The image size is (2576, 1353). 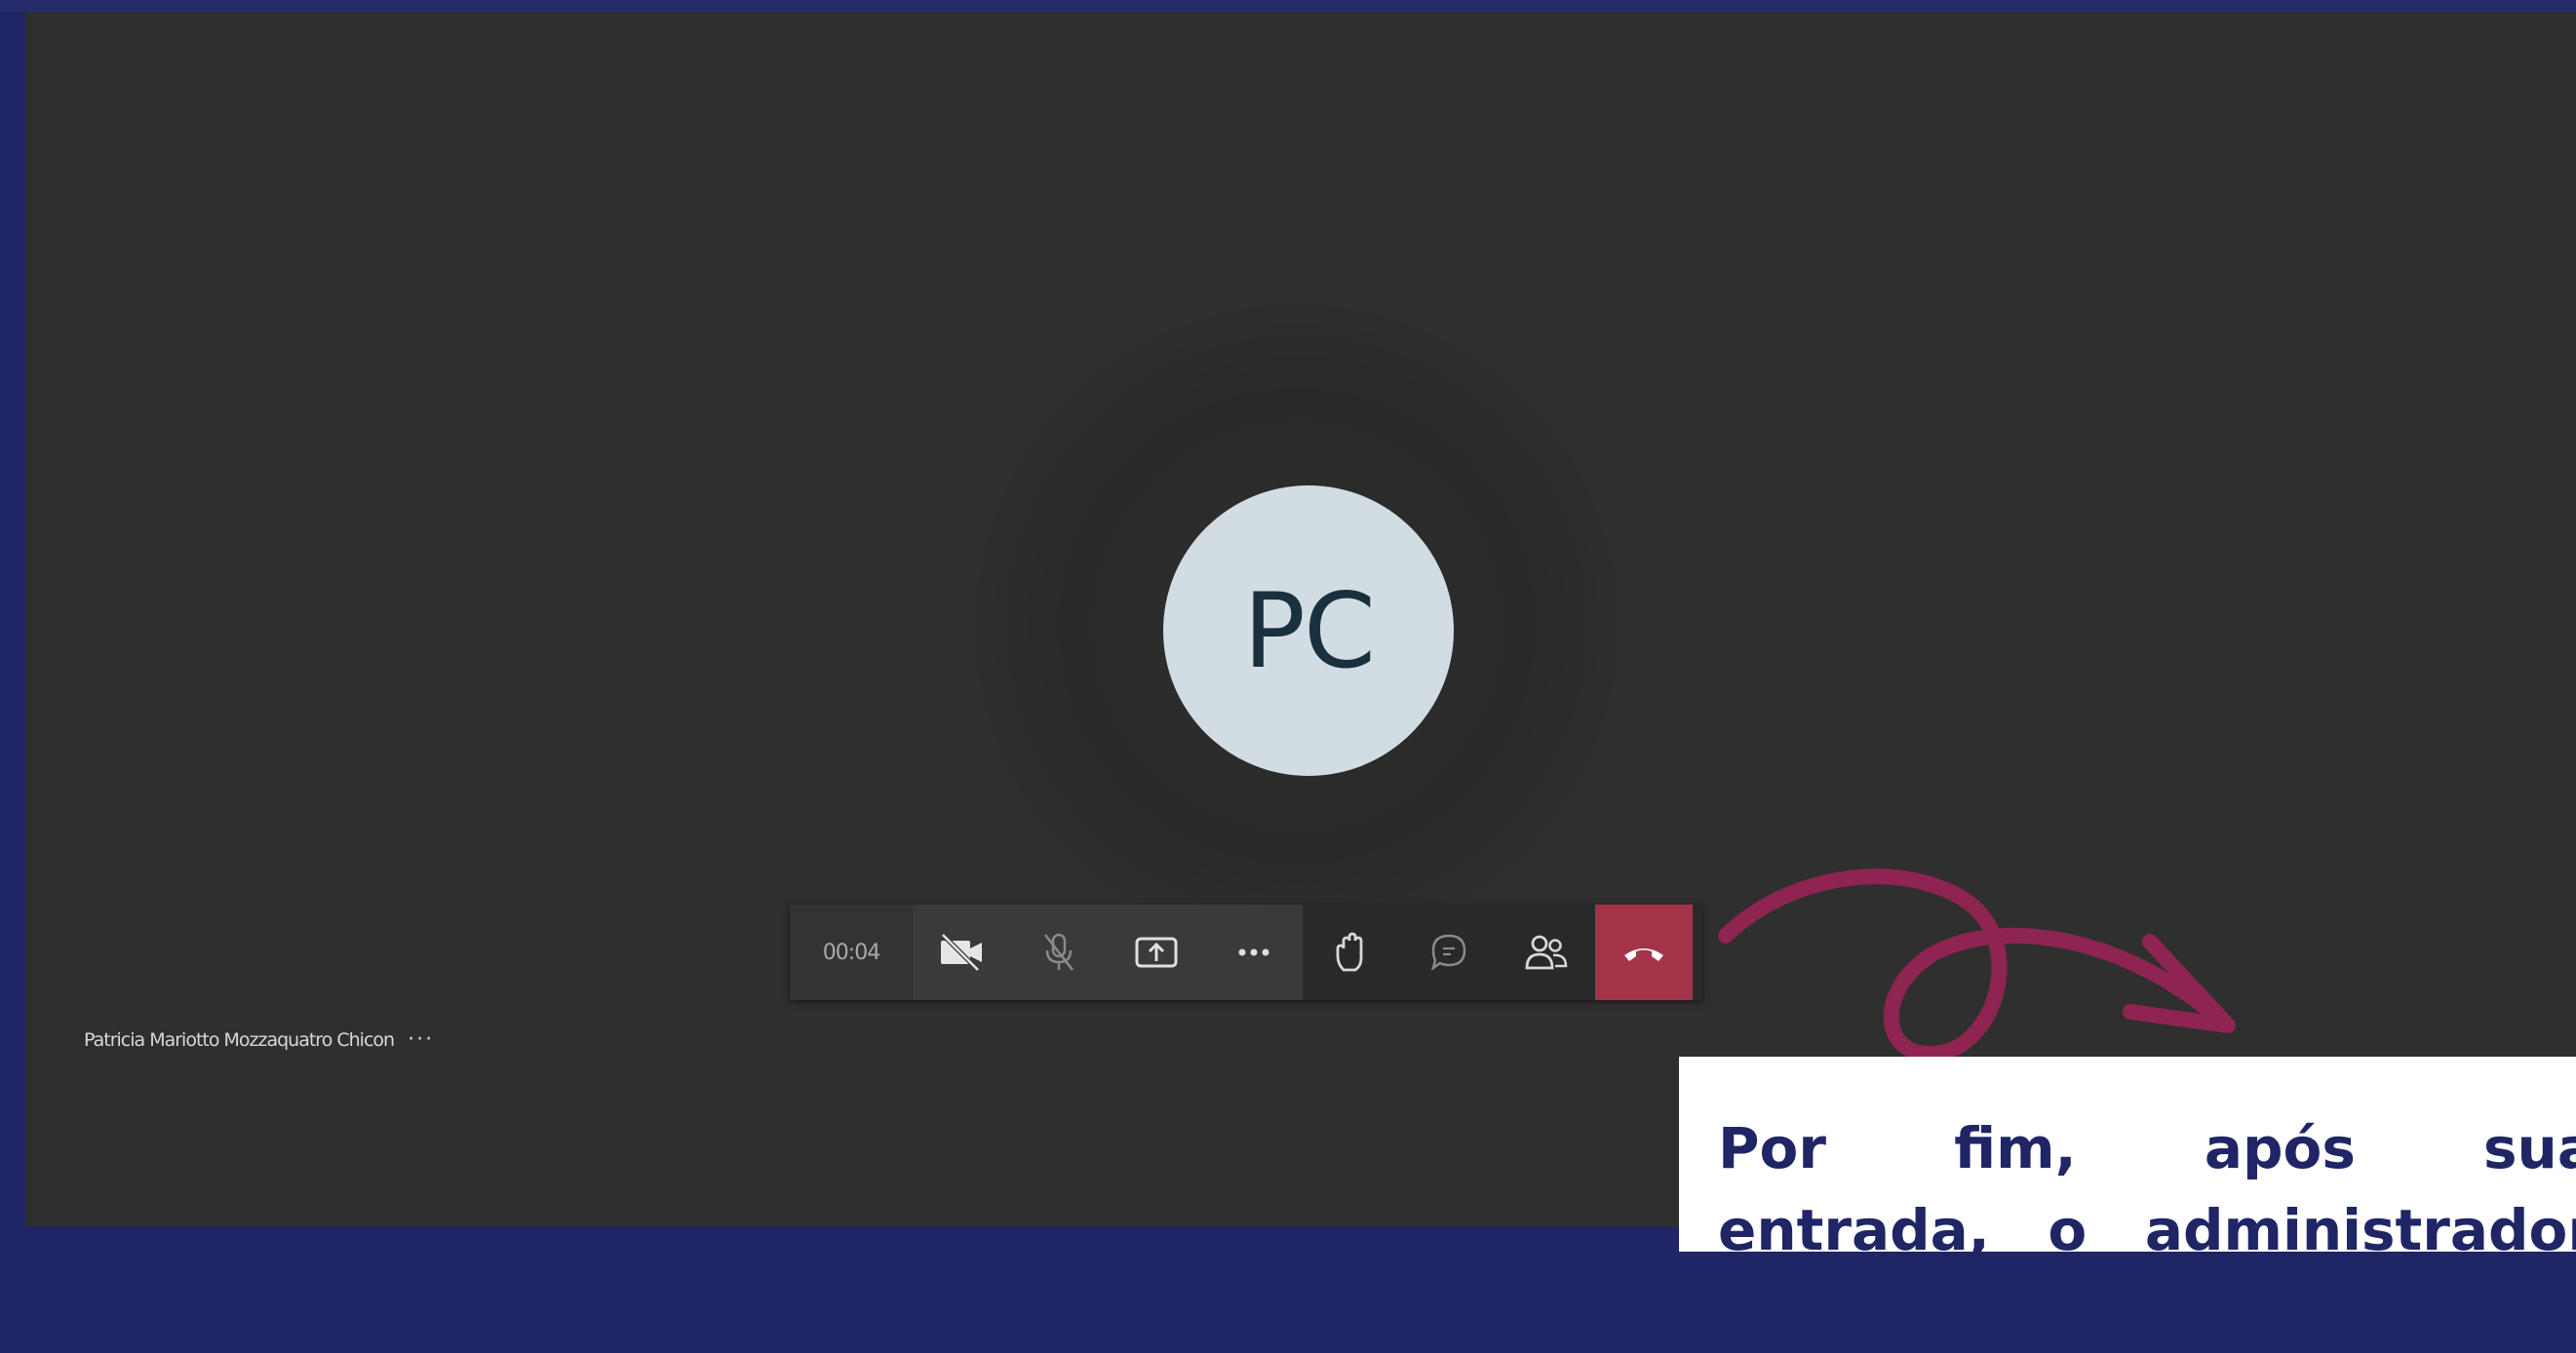 I want to click on camera-off-button, so click(x=961, y=952).